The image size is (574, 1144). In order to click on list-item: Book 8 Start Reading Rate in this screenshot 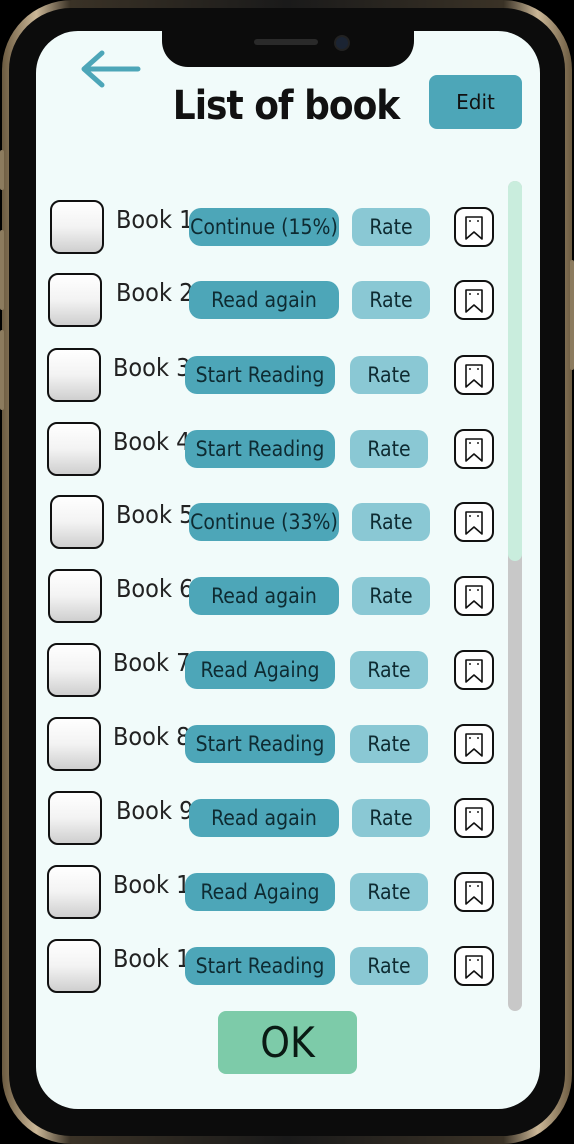, I will do `click(271, 744)`.